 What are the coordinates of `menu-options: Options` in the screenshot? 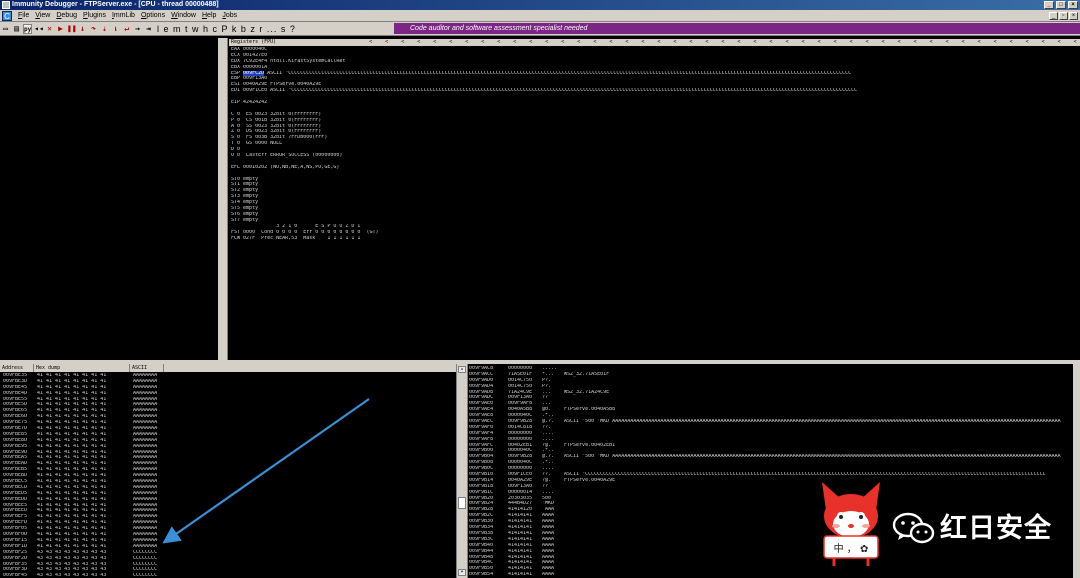 It's located at (153, 16).